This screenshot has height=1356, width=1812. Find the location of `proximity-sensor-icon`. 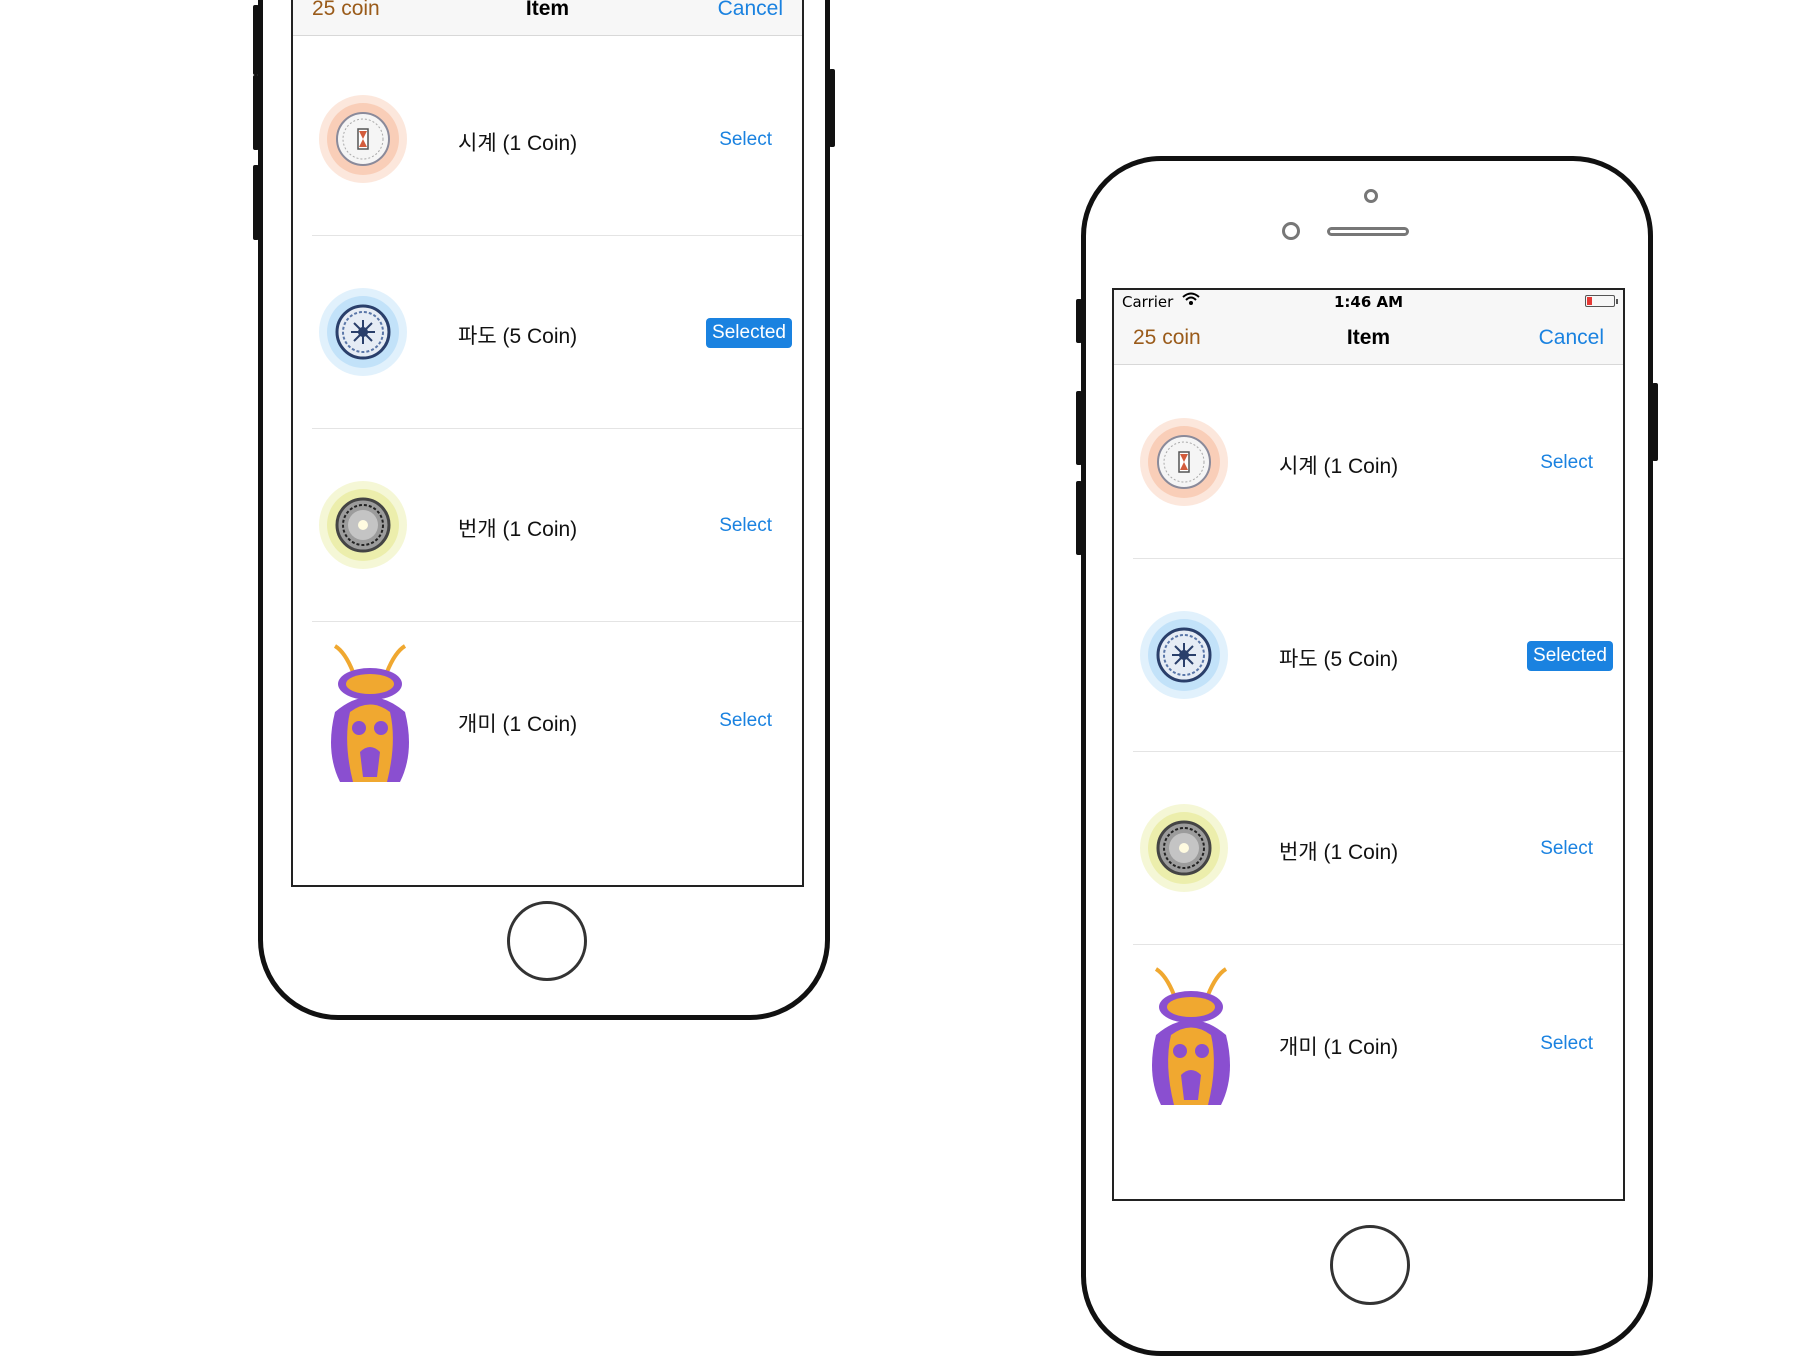

proximity-sensor-icon is located at coordinates (1371, 196).